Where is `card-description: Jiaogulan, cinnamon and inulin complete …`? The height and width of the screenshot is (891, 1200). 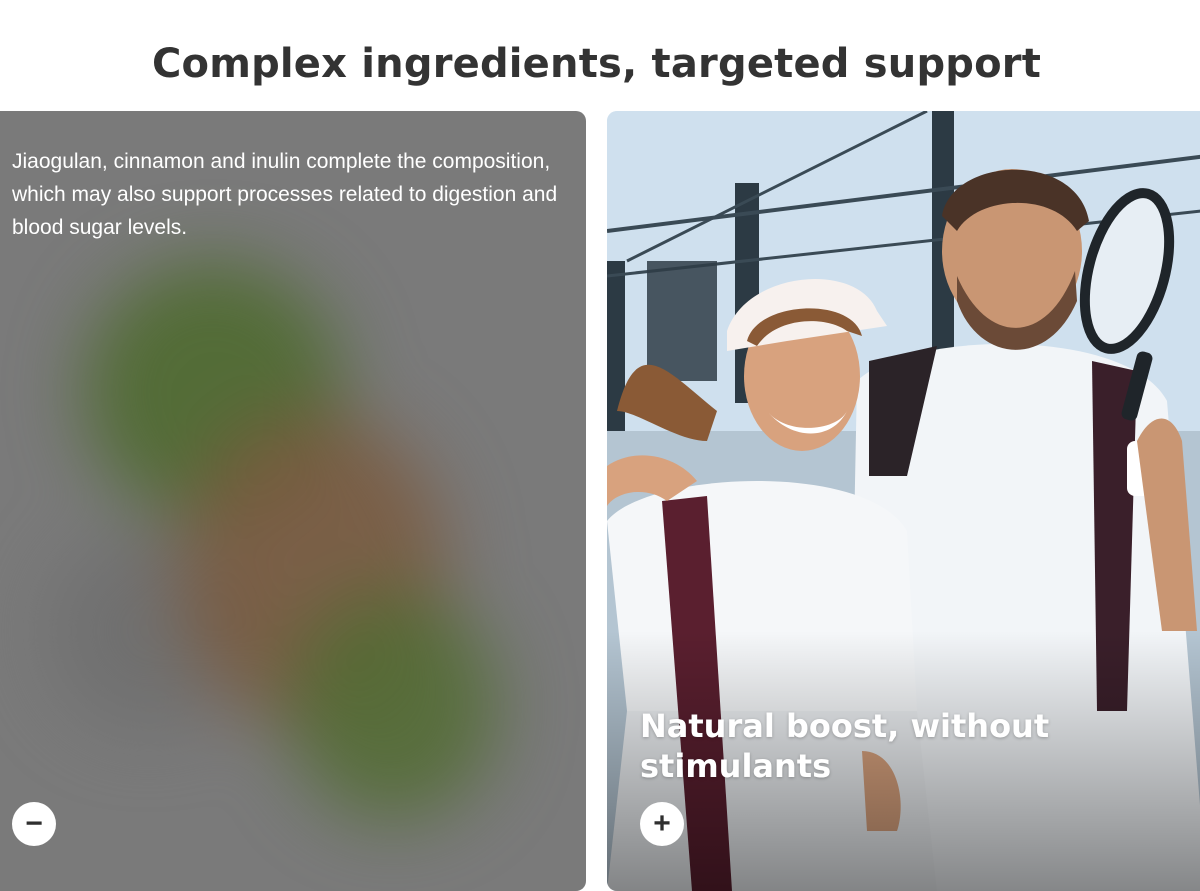 card-description: Jiaogulan, cinnamon and inulin complete … is located at coordinates (285, 194).